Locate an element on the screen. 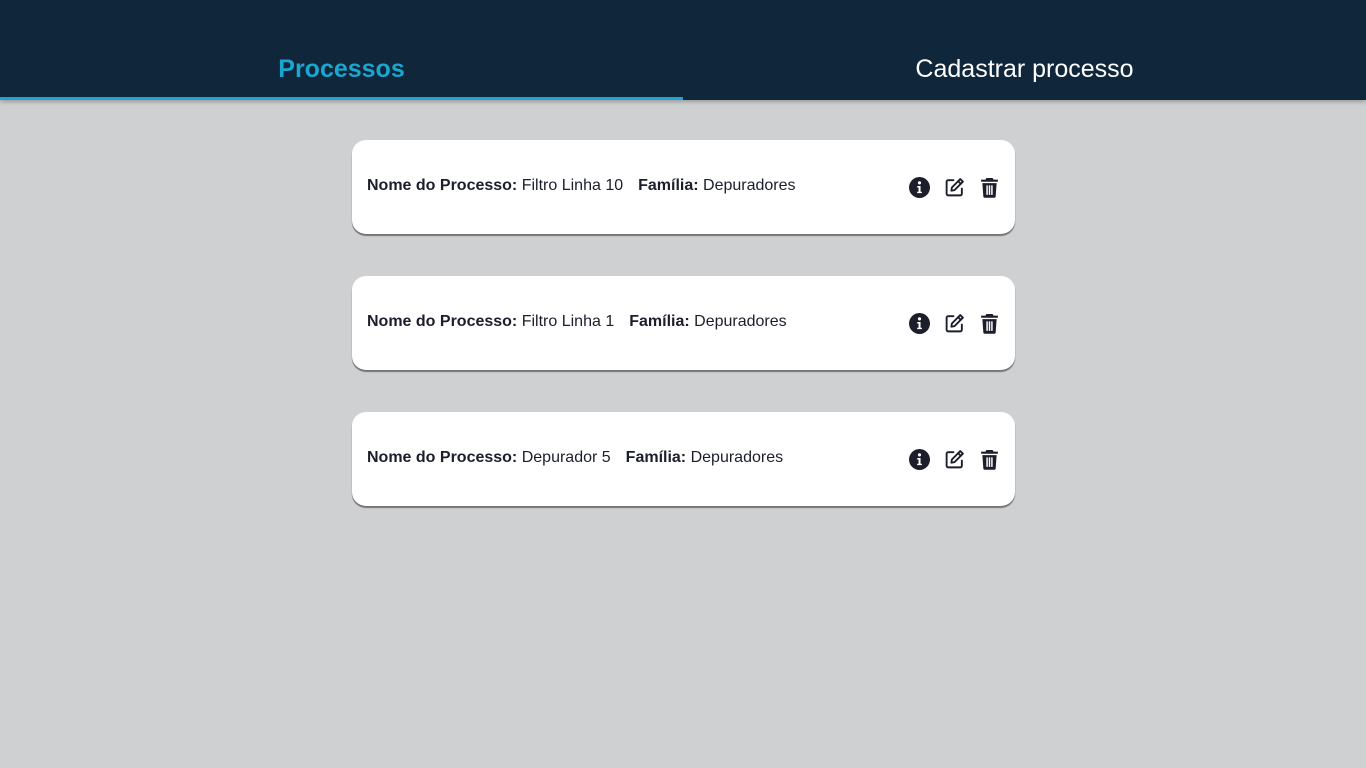  process-name-value: Filtro Linha 1 is located at coordinates (568, 321).